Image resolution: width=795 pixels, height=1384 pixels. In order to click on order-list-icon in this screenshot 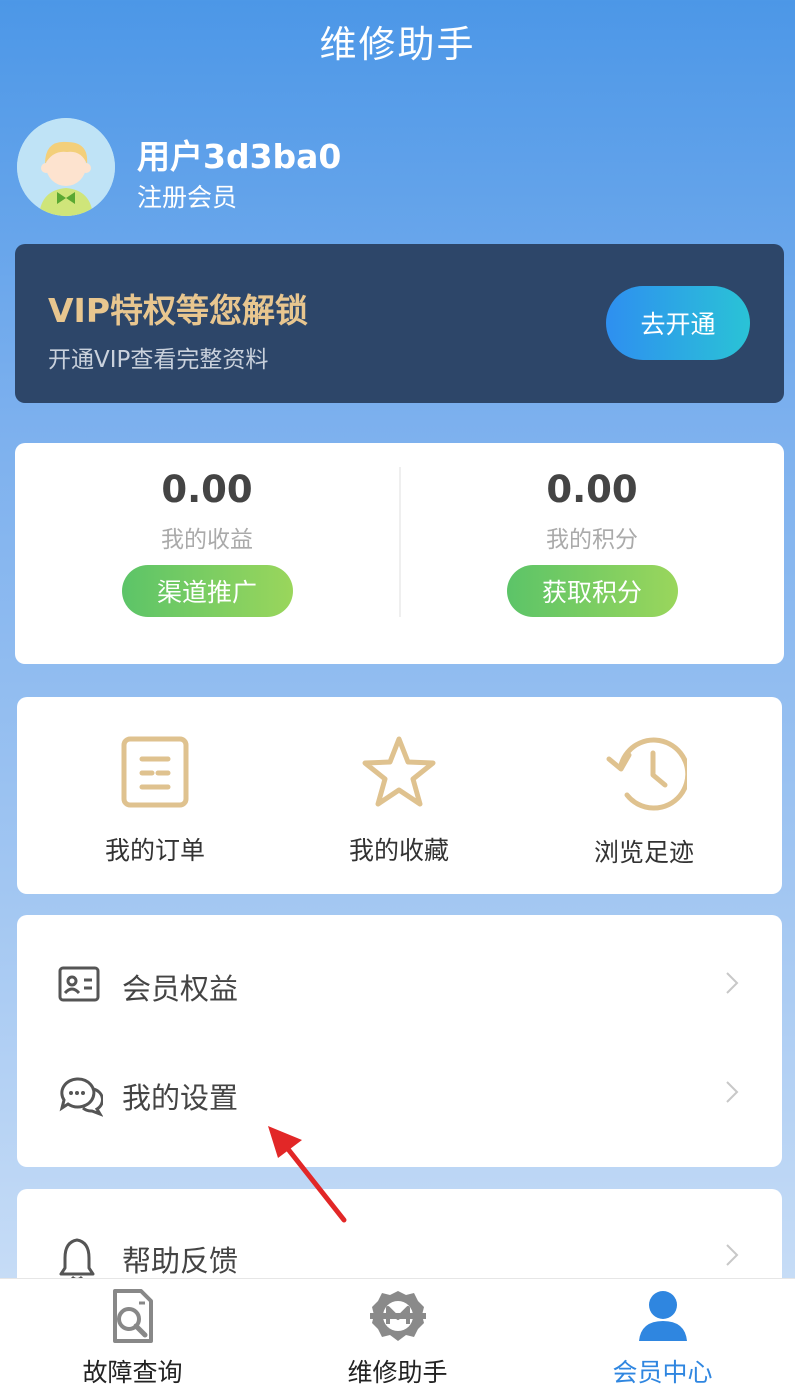, I will do `click(155, 772)`.